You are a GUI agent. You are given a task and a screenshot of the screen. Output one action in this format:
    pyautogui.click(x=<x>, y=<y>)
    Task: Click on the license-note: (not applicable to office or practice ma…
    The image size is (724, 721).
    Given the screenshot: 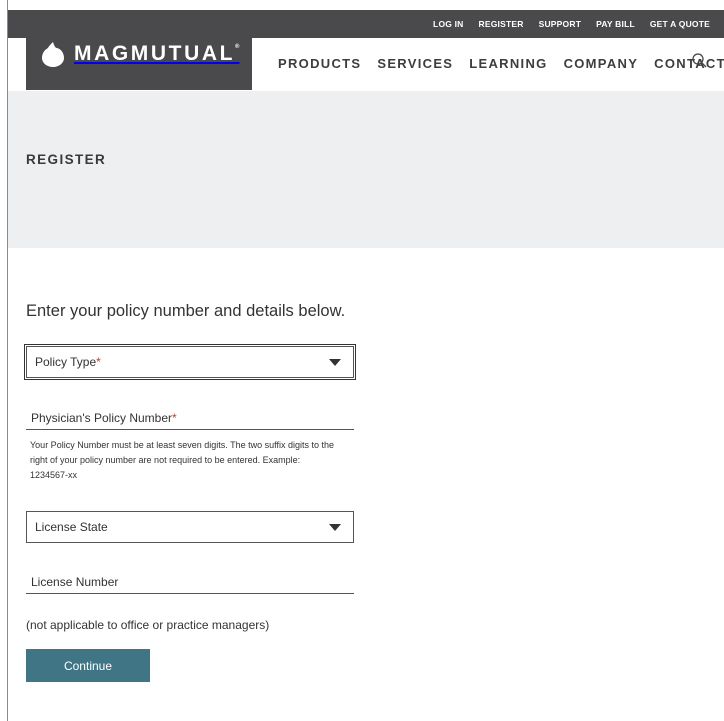 What is the action you would take?
    pyautogui.click(x=148, y=625)
    